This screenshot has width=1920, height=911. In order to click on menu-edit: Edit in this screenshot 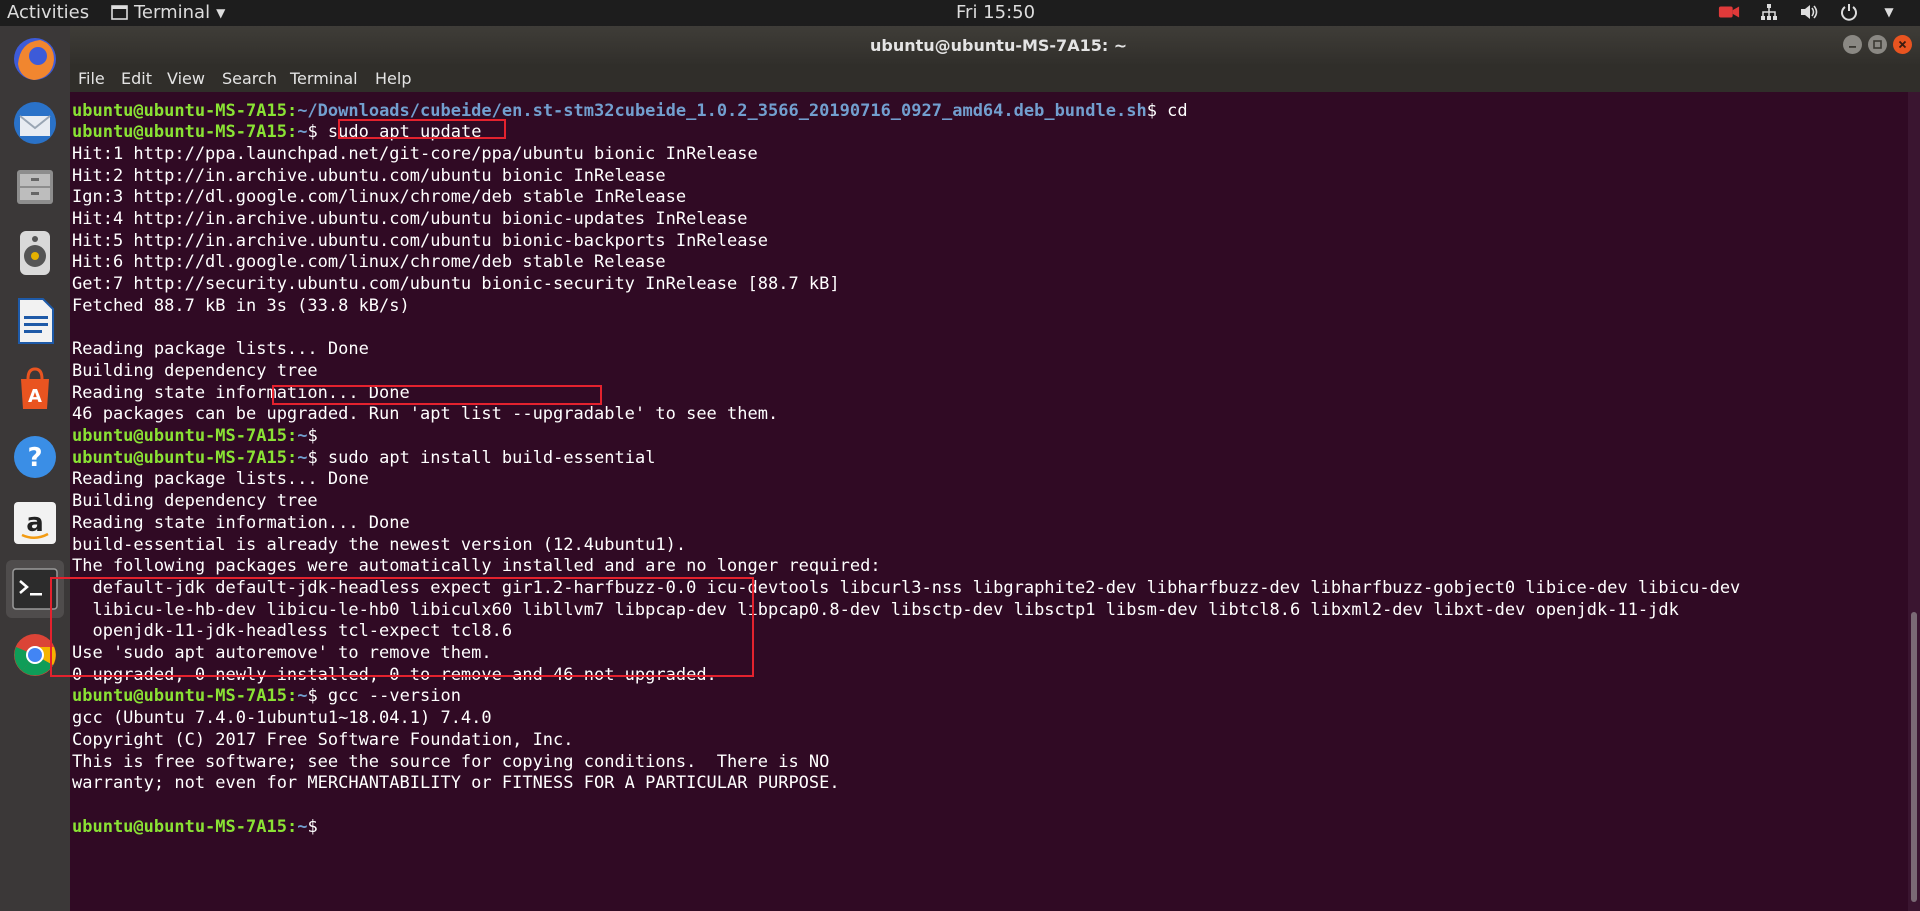, I will do `click(136, 78)`.